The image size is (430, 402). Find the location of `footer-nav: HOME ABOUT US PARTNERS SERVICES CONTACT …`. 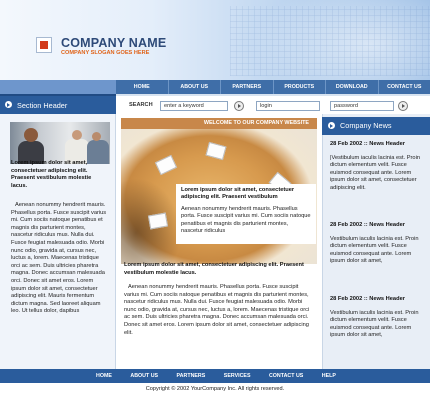

footer-nav: HOME ABOUT US PARTNERS SERVICES CONTACT … is located at coordinates (215, 376).